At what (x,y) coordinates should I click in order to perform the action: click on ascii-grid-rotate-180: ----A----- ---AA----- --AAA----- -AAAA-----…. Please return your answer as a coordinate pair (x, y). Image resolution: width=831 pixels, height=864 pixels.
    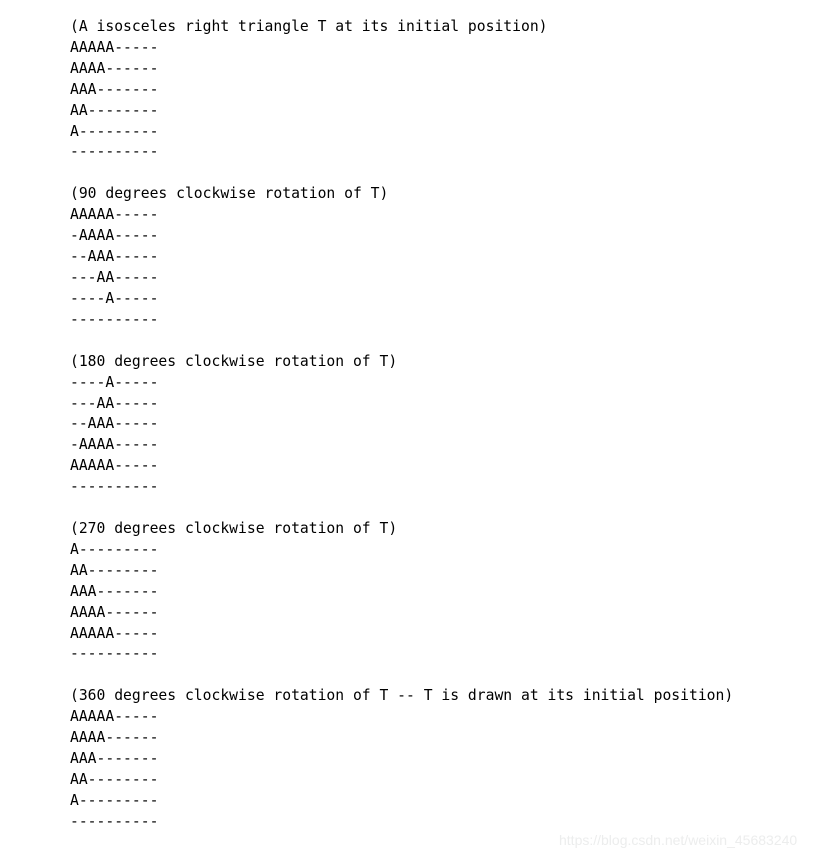
    Looking at the image, I should click on (440, 435).